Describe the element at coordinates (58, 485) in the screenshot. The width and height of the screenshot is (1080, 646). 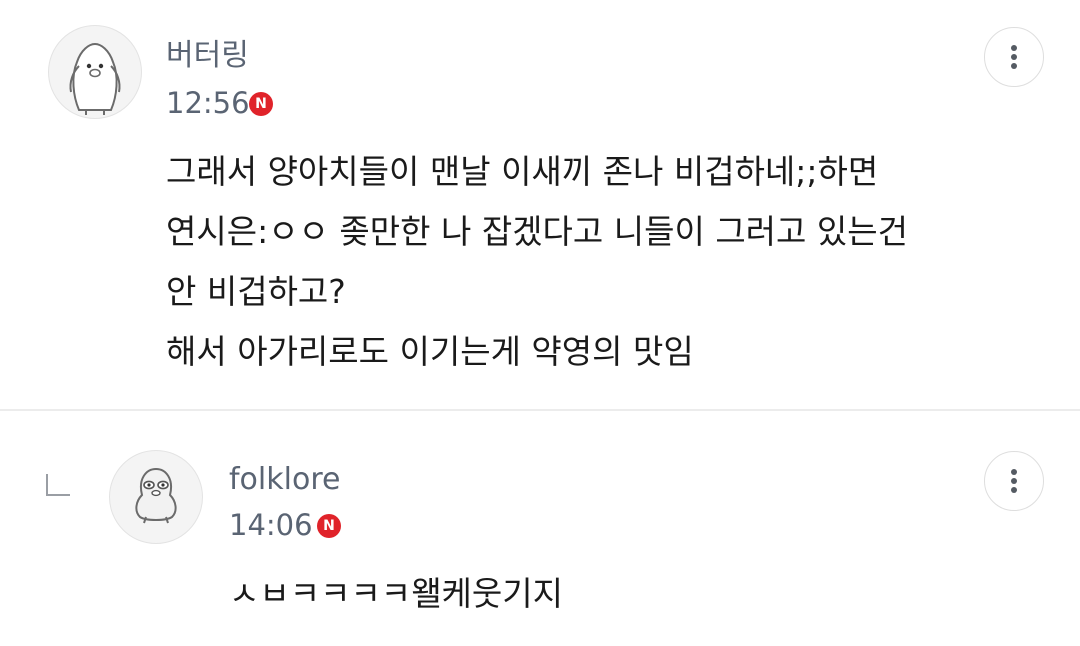
I see `reply-arrow-icon` at that location.